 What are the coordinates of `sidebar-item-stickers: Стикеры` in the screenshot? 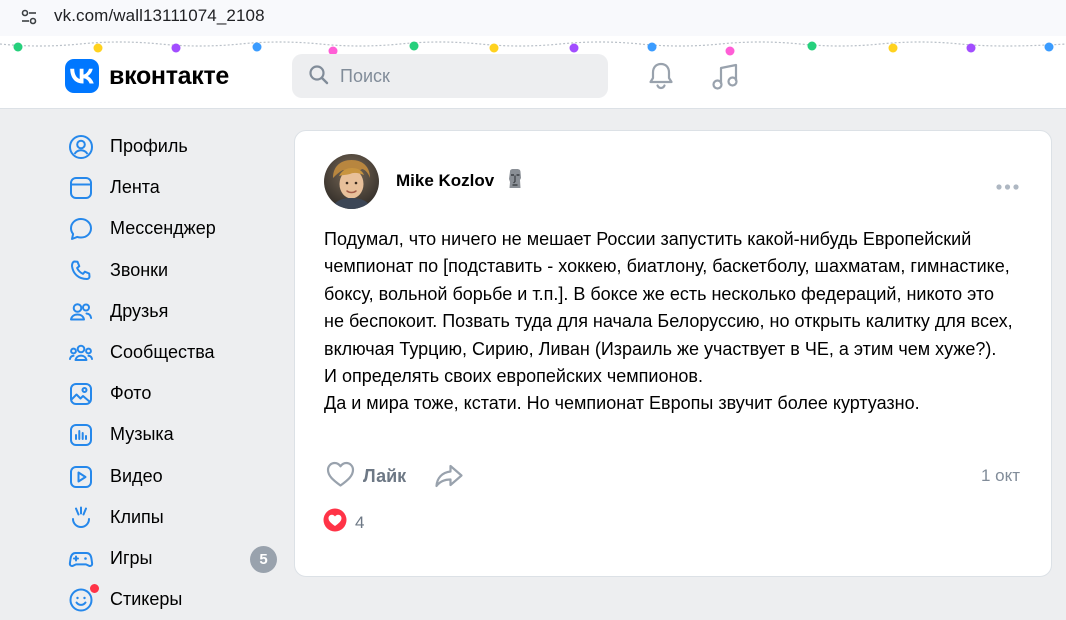 It's located at (172, 599).